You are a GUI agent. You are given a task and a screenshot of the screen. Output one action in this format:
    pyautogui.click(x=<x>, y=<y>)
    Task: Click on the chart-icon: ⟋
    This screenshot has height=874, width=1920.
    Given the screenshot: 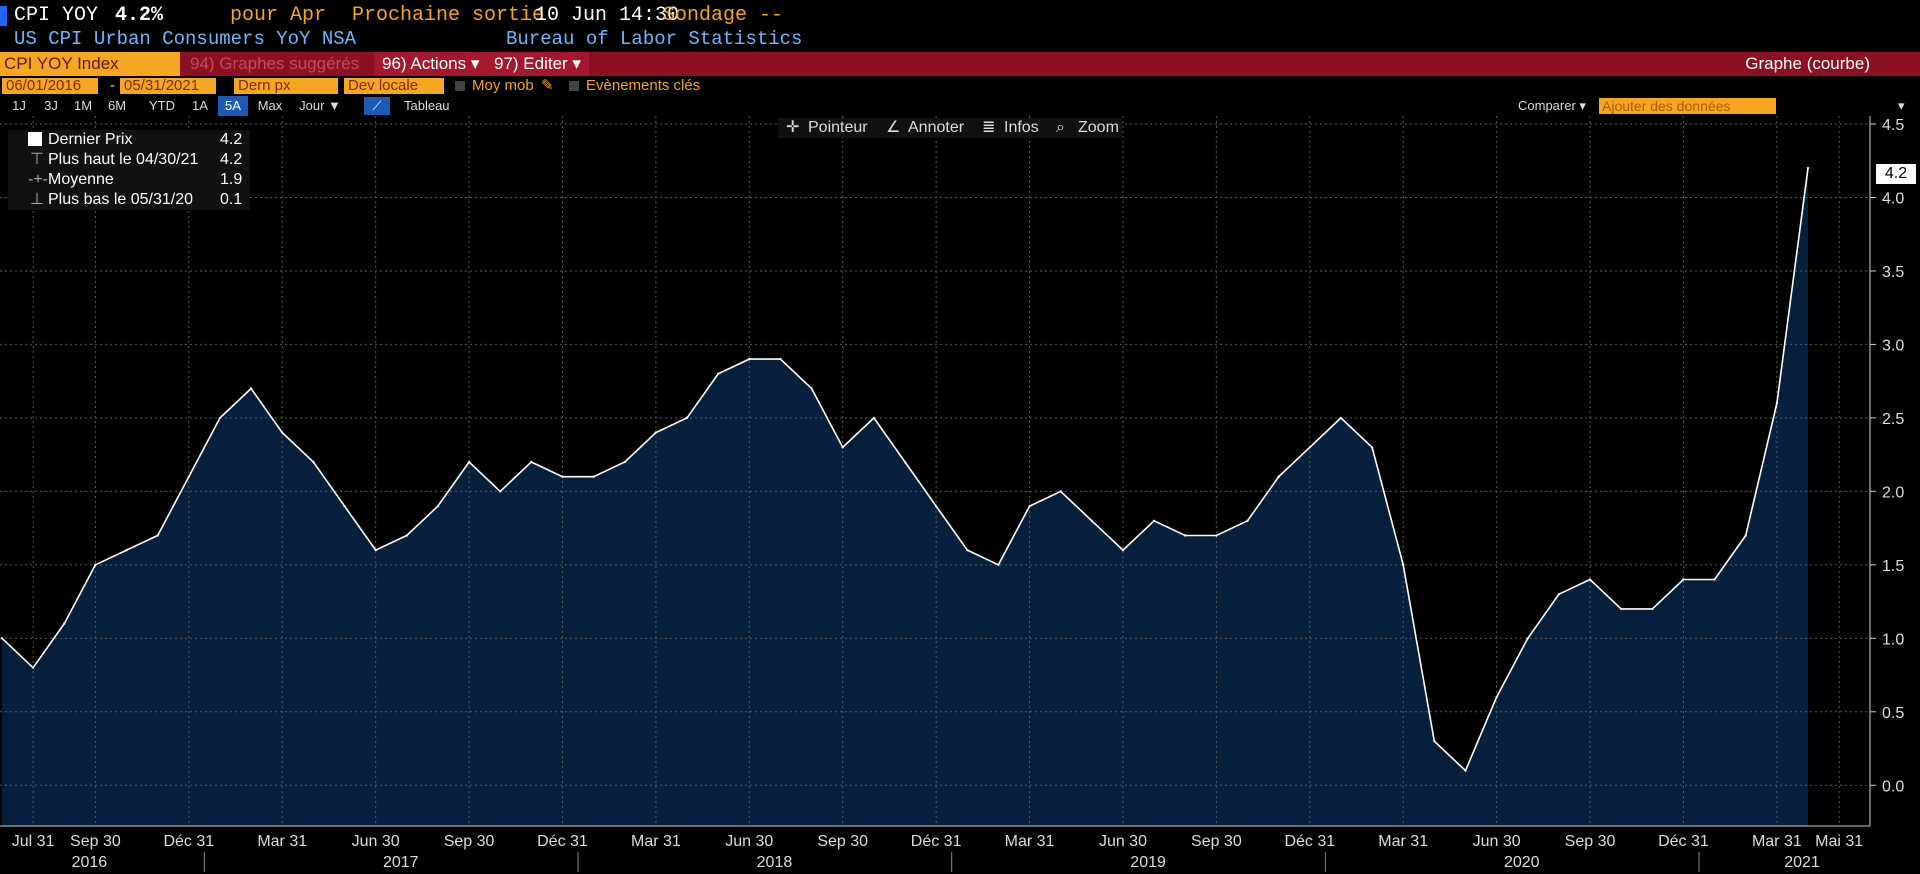 What is the action you would take?
    pyautogui.click(x=377, y=106)
    